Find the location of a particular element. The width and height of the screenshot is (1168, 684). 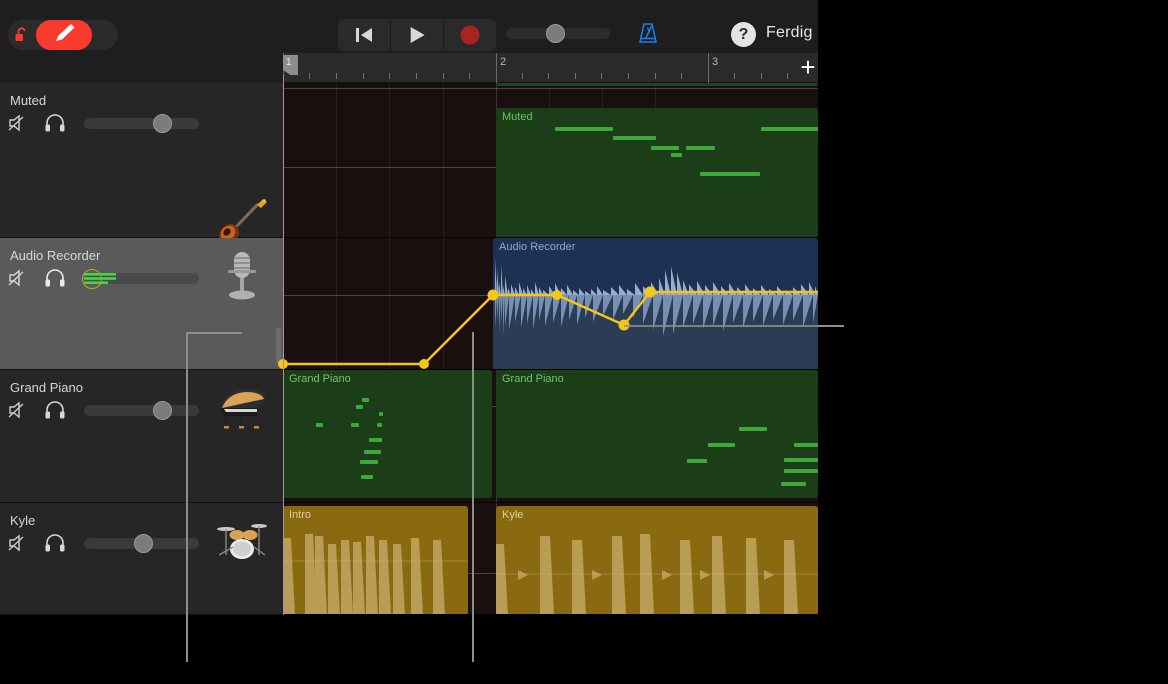

help-icon: ? is located at coordinates (743, 34).